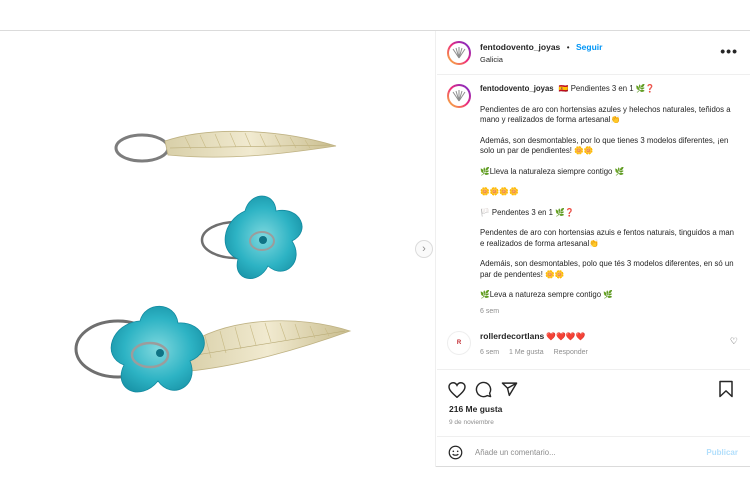 This screenshot has width=750, height=500. I want to click on post-actions, so click(593, 389).